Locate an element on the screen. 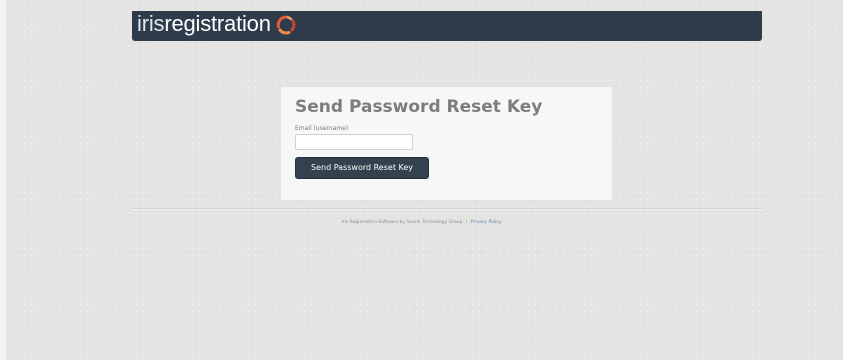 The width and height of the screenshot is (843, 360). footer-divider is located at coordinates (447, 208).